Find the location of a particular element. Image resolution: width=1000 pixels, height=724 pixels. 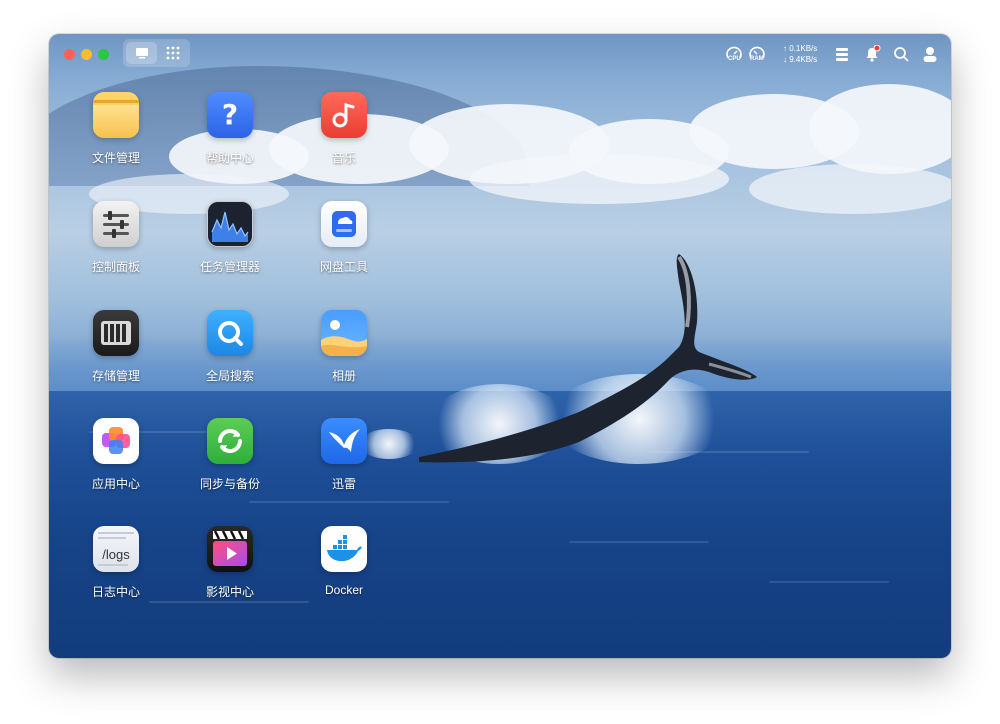

search-icon is located at coordinates (901, 54).